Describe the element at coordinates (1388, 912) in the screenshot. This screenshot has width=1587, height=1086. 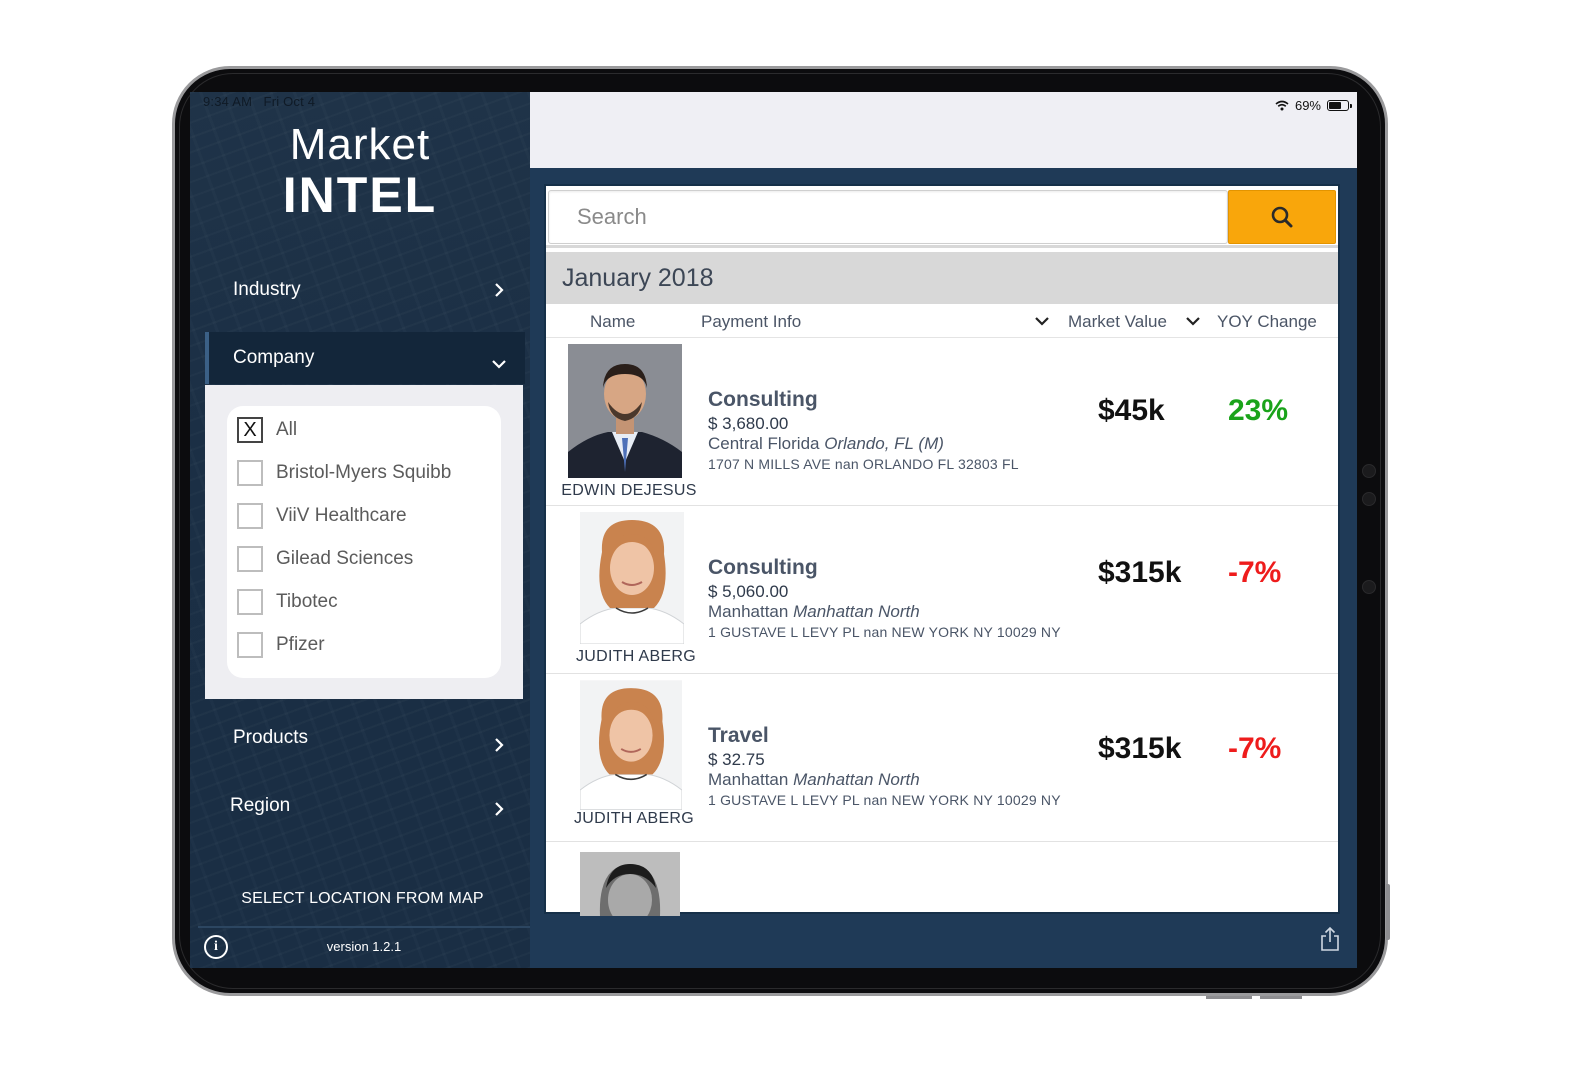
I see `device-side-button` at that location.